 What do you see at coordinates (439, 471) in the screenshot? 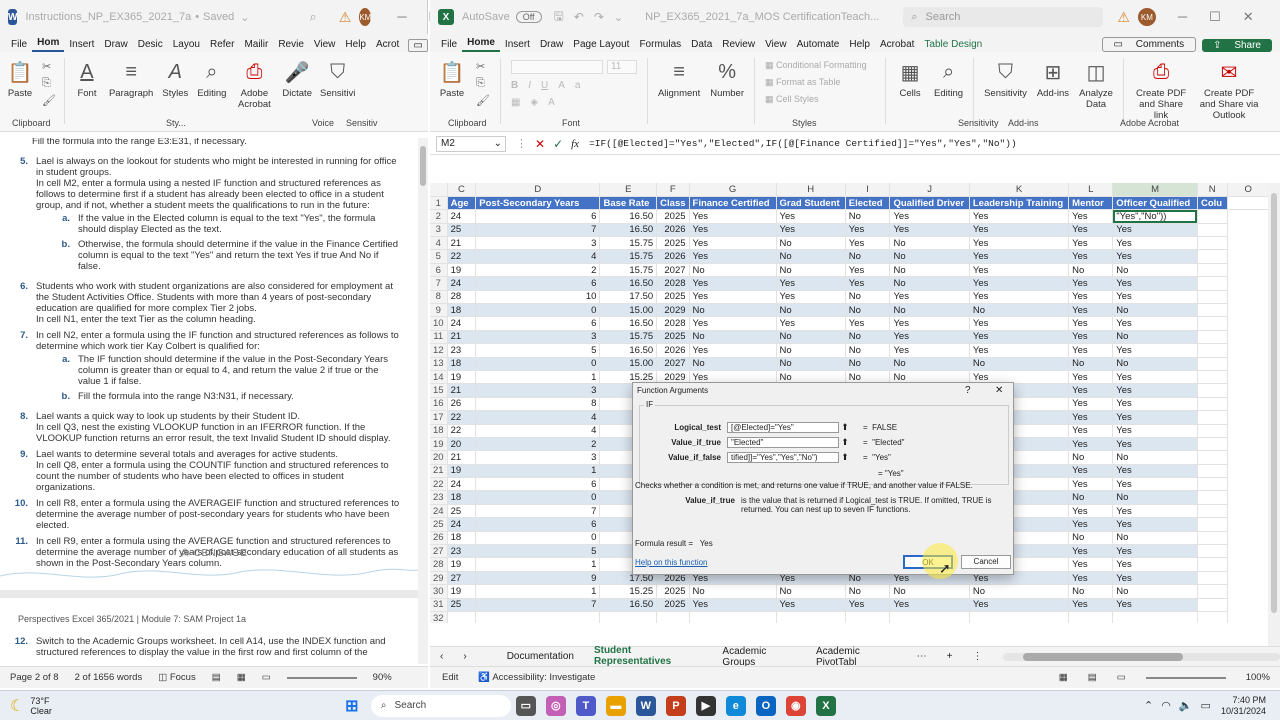
I see `row-header: 21` at bounding box center [439, 471].